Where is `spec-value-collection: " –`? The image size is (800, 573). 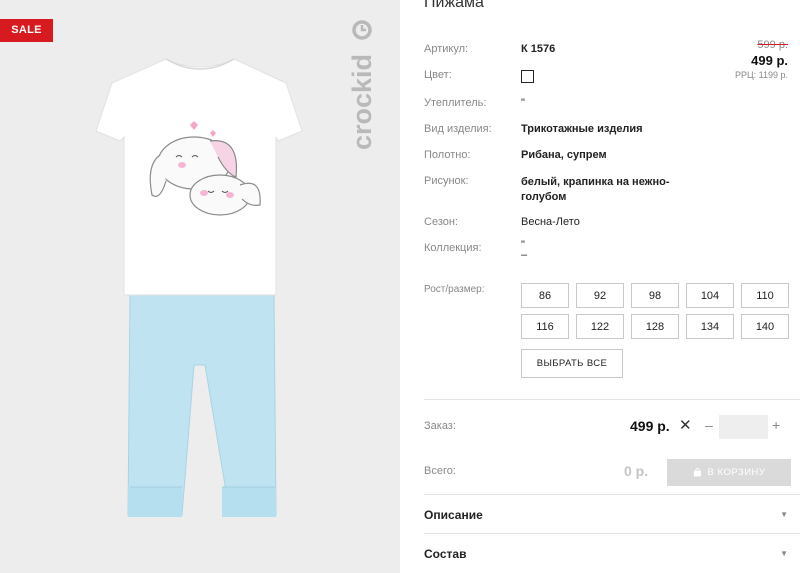
spec-value-collection: " – is located at coordinates (524, 250).